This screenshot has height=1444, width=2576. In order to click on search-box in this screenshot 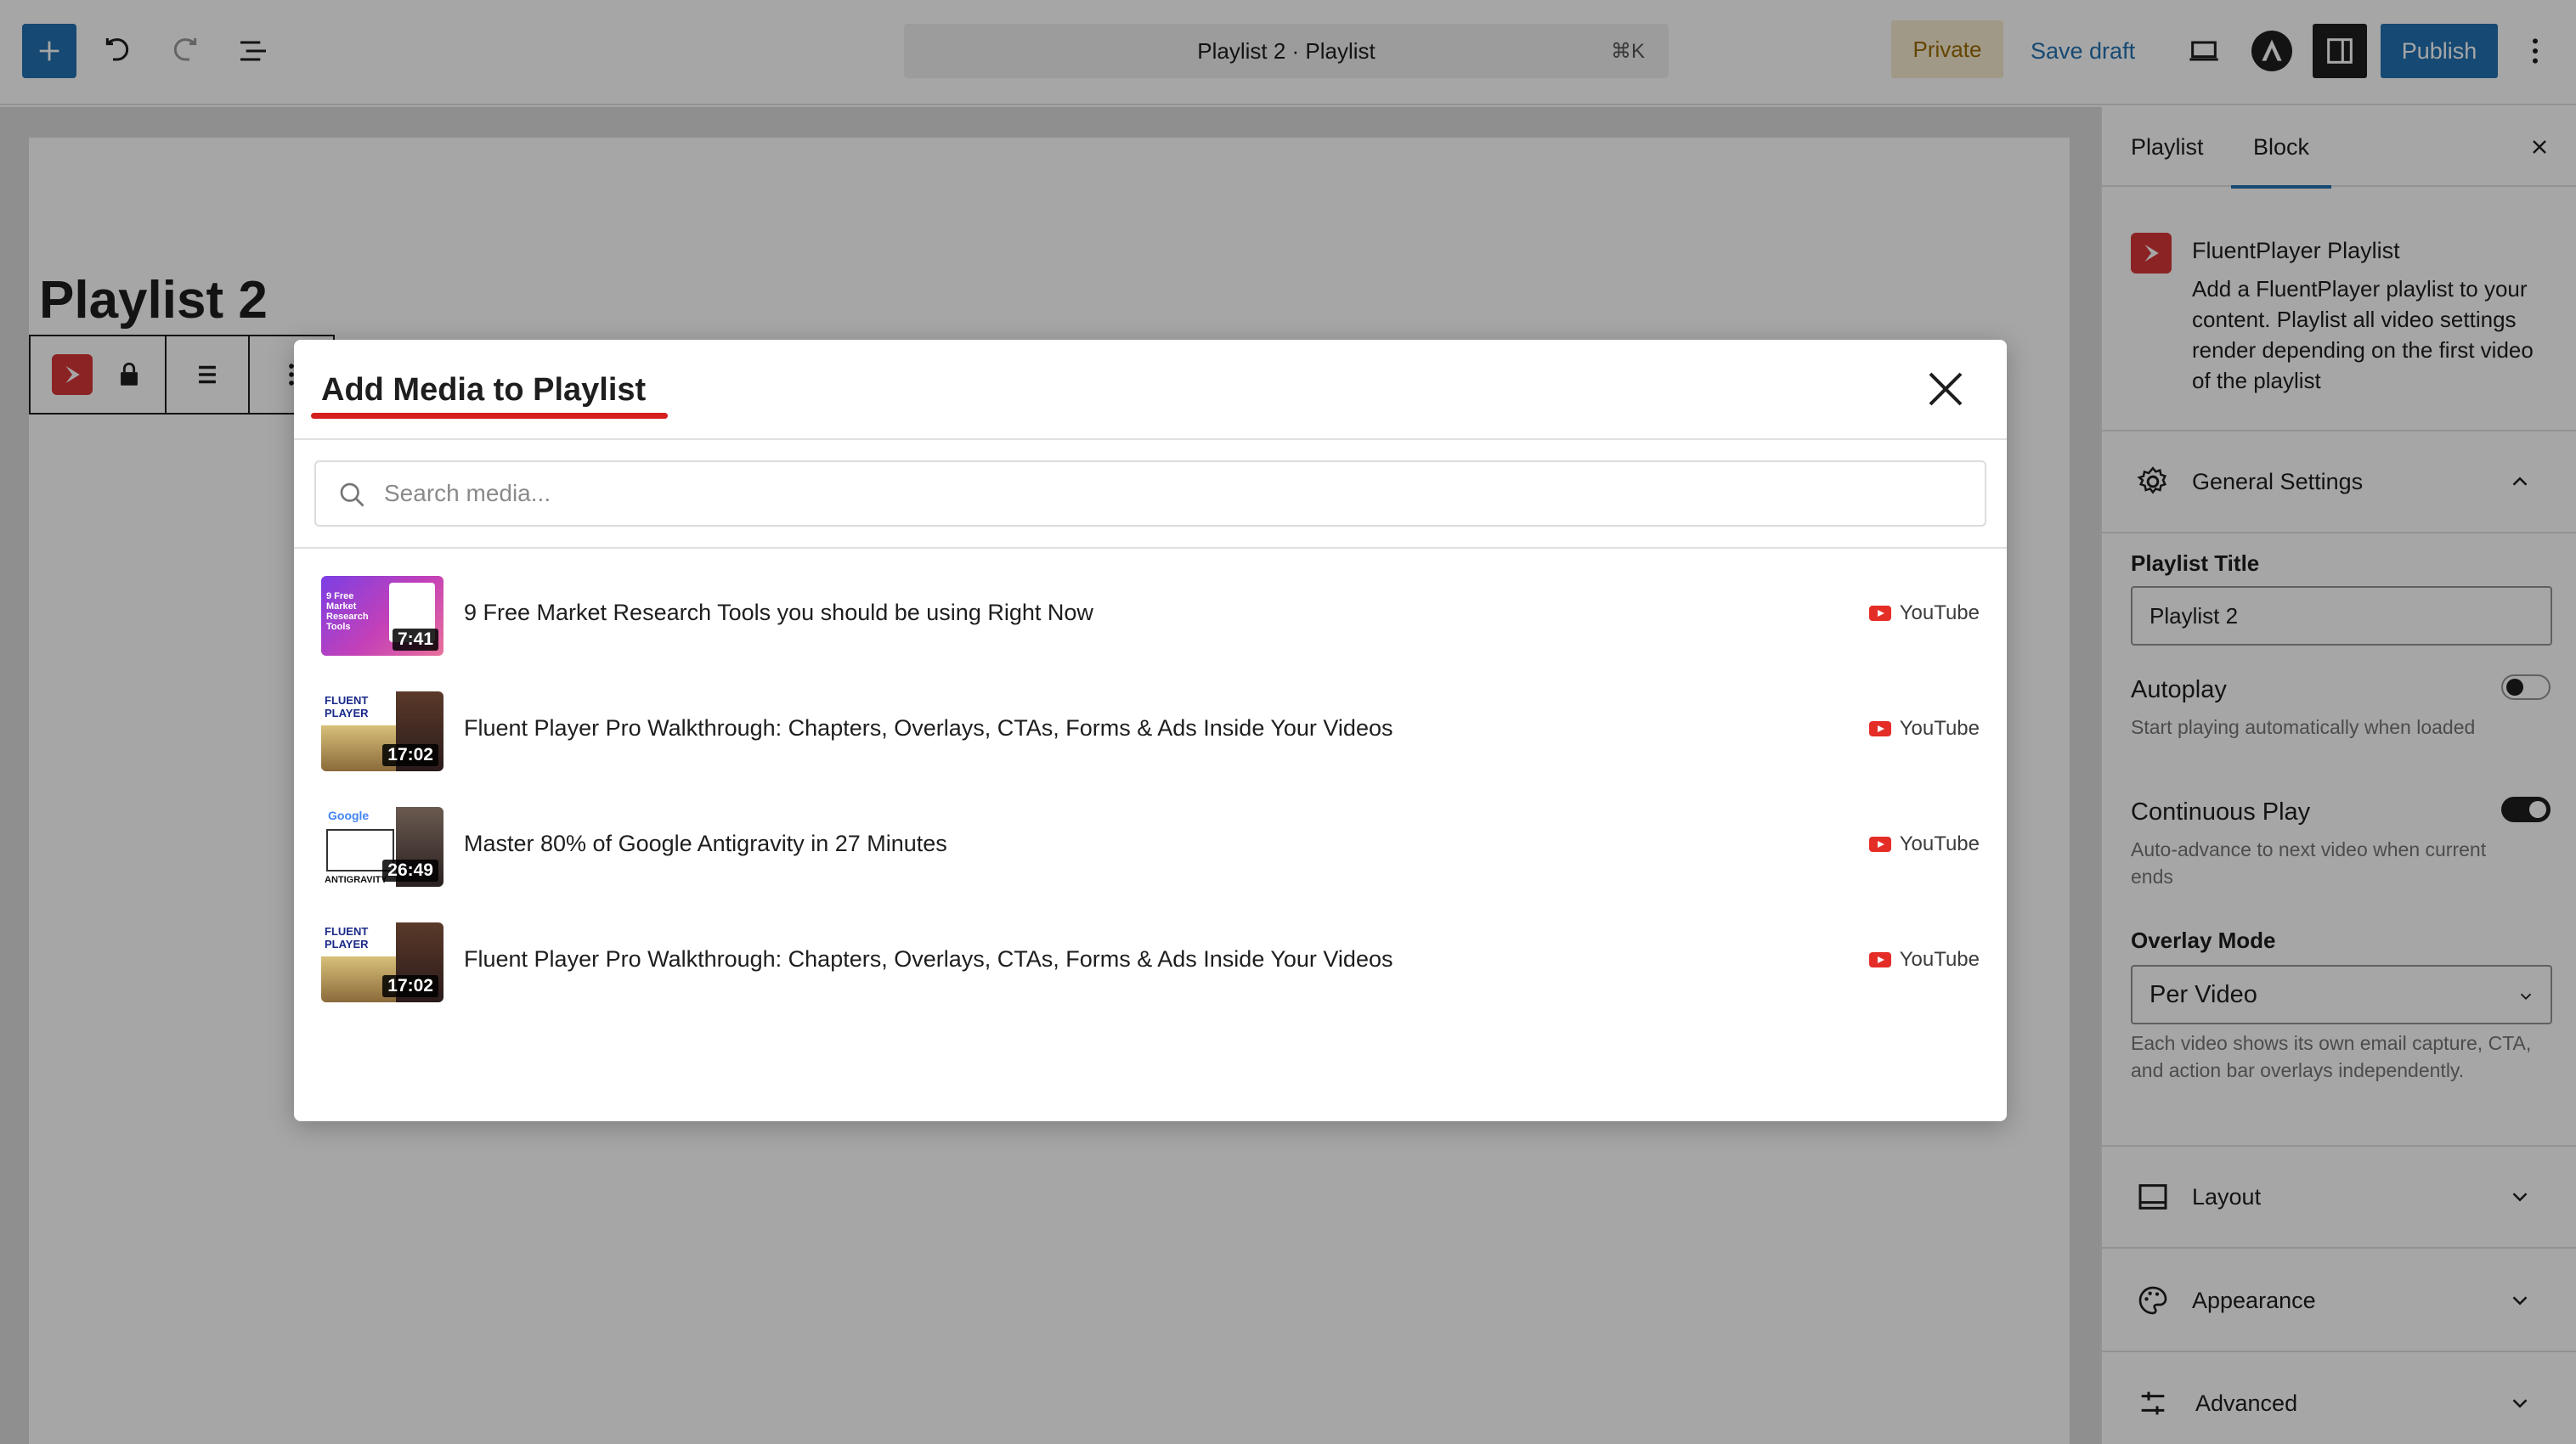, I will do `click(1150, 494)`.